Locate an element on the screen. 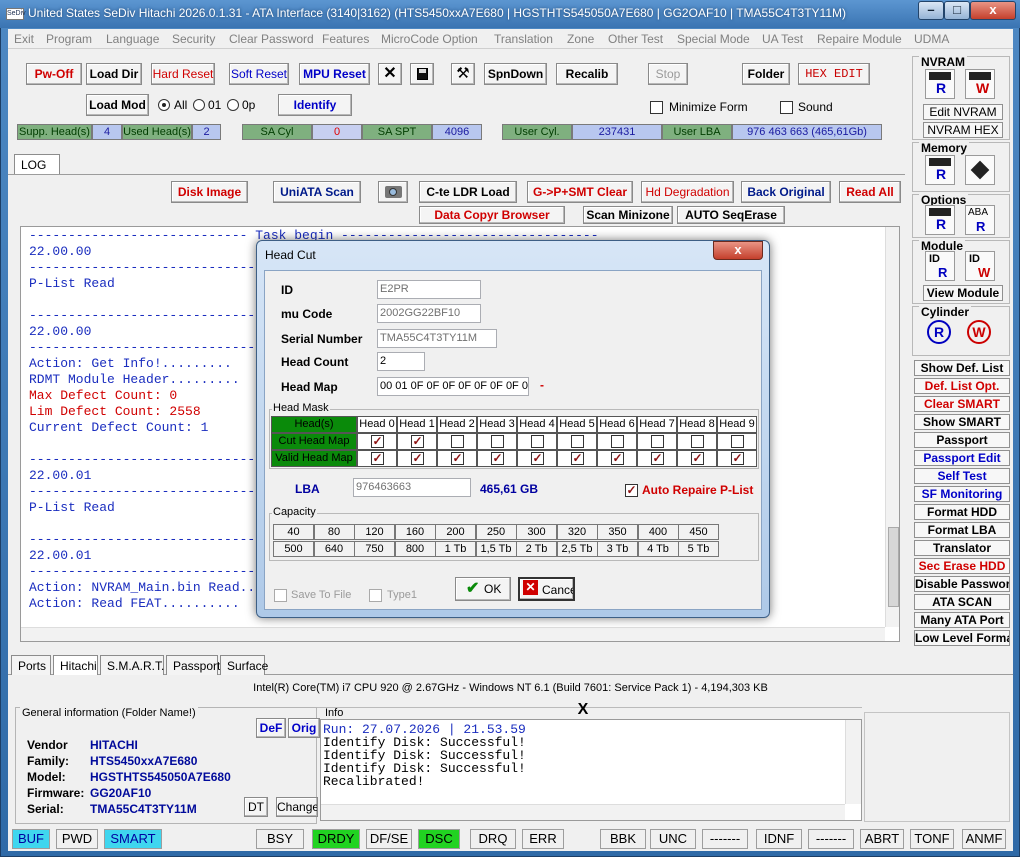 This screenshot has height=857, width=1020. cancel-button: ✕ Cancel is located at coordinates (546, 589).